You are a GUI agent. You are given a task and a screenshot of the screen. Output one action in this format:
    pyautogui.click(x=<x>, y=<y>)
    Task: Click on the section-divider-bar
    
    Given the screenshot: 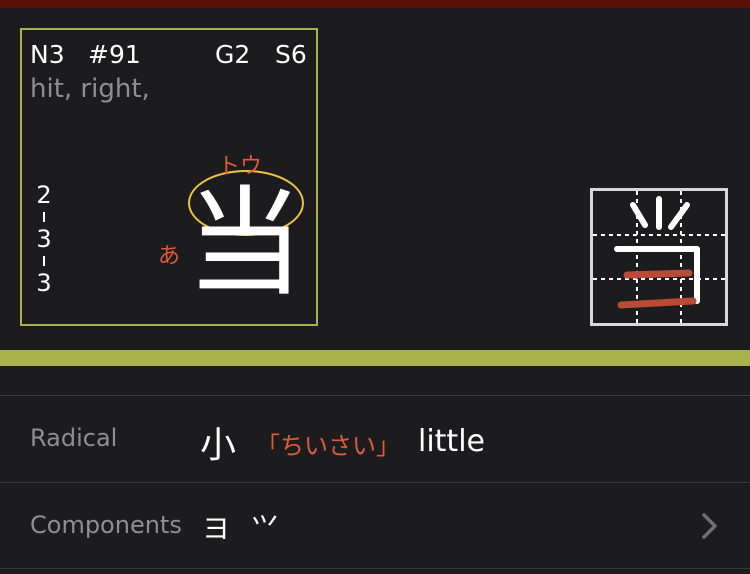 What is the action you would take?
    pyautogui.click(x=375, y=358)
    